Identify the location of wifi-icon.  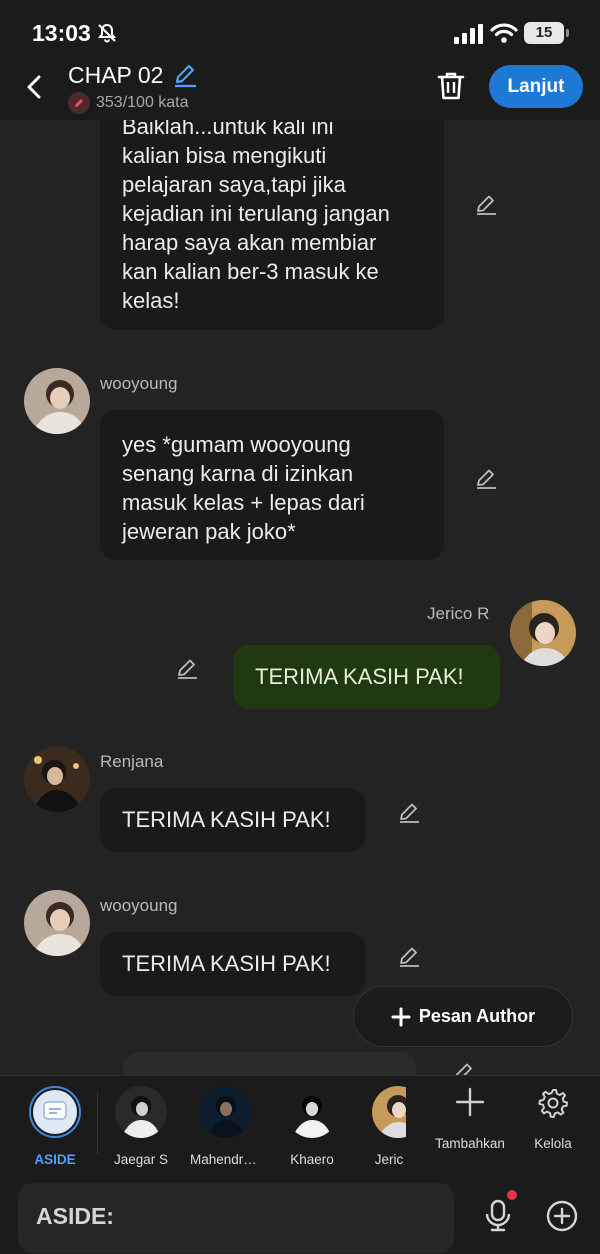
(504, 33).